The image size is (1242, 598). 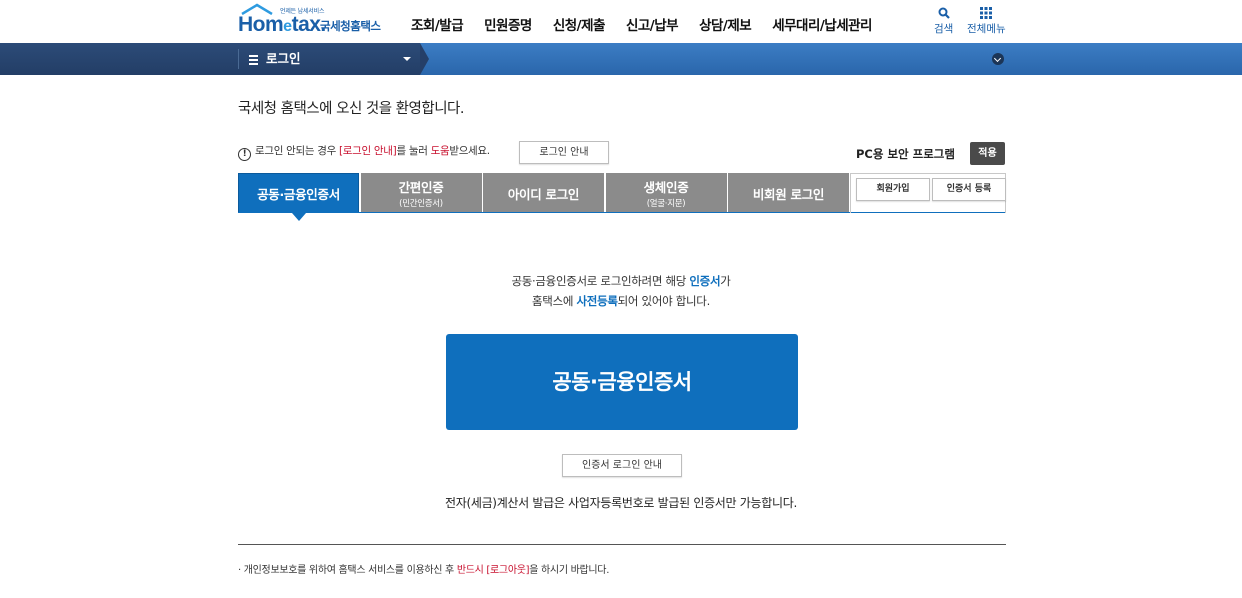 I want to click on search-button: 검색, so click(x=943, y=21).